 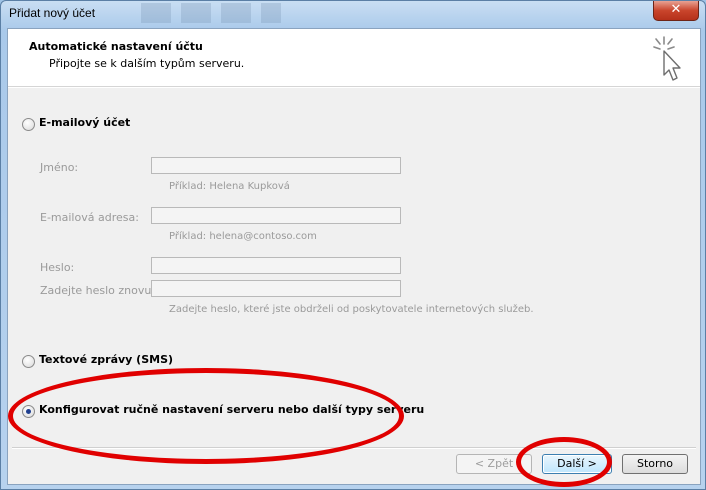 I want to click on password-repeat-input, so click(x=276, y=288).